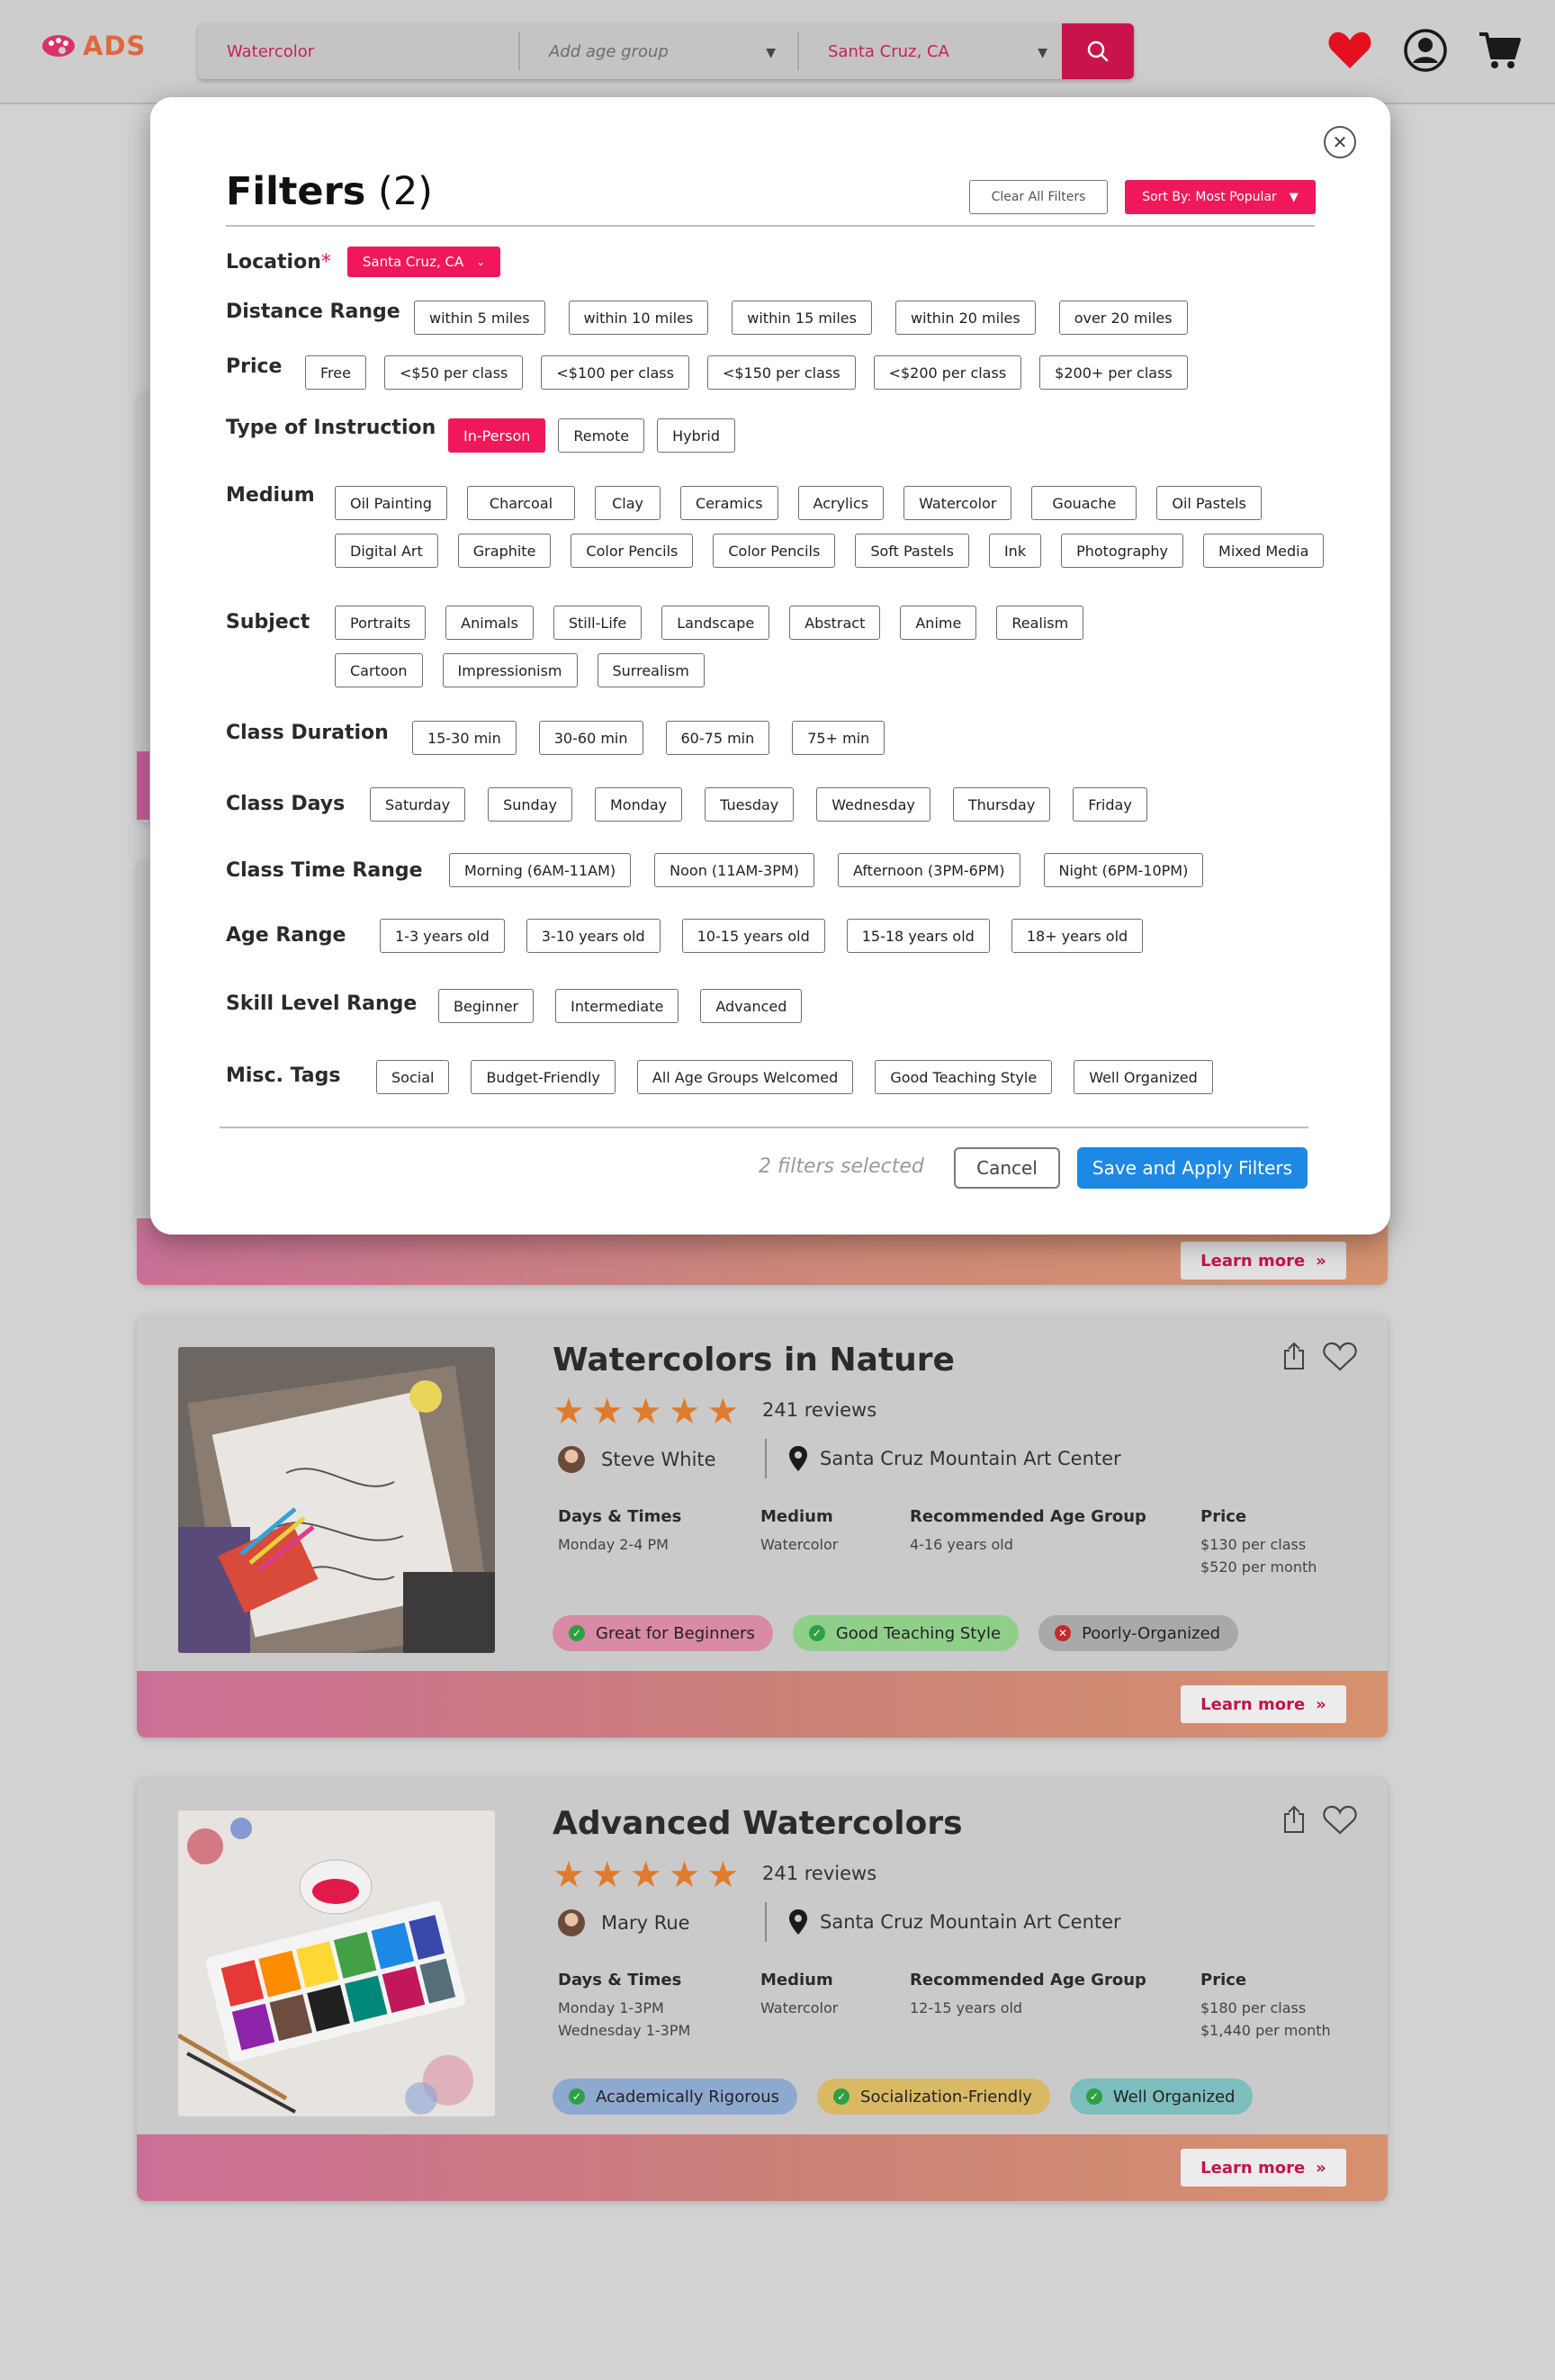 This screenshot has height=2380, width=1555. What do you see at coordinates (590, 738) in the screenshot?
I see `filter-chip: 30-60 min` at bounding box center [590, 738].